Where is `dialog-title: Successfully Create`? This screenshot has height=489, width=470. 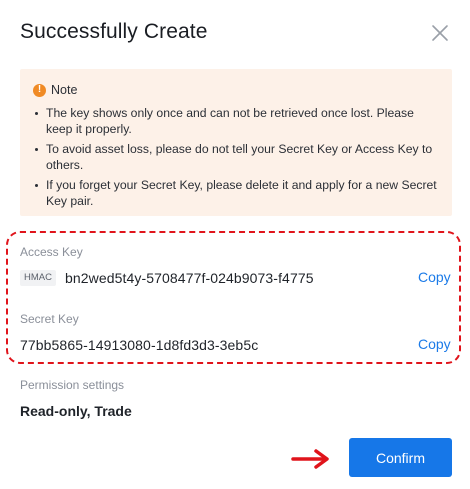
dialog-title: Successfully Create is located at coordinates (114, 31).